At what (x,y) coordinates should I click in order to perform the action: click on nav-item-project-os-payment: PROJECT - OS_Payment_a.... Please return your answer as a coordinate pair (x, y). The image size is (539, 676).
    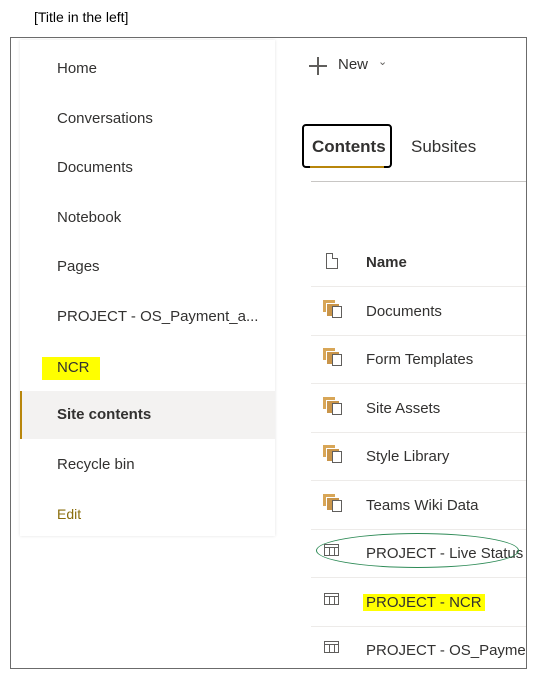
    Looking at the image, I should click on (147, 317).